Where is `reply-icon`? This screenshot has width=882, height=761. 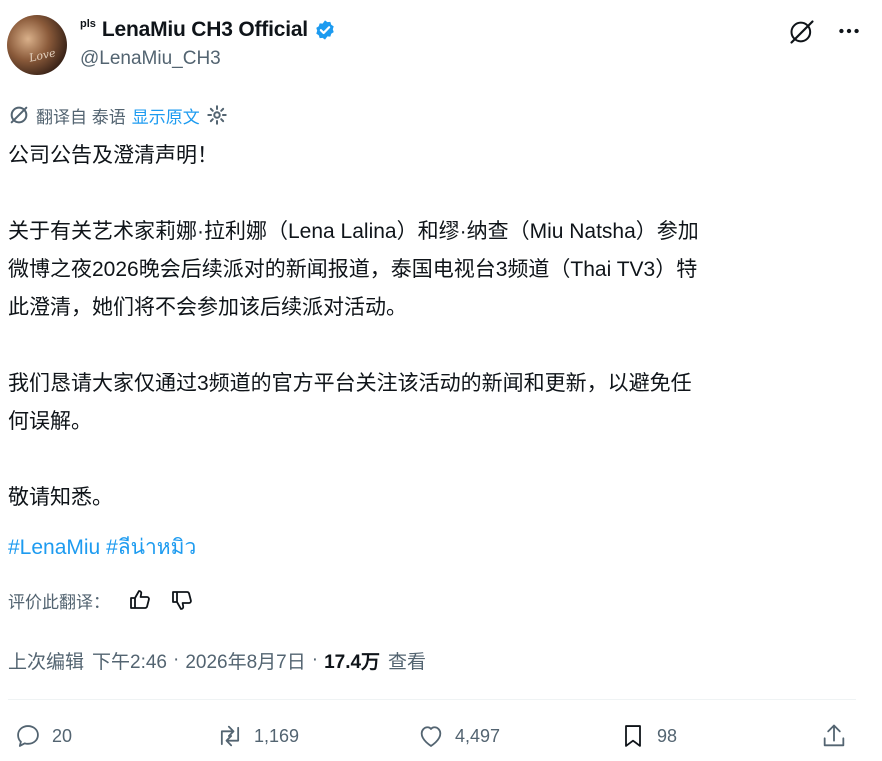
reply-icon is located at coordinates (28, 736).